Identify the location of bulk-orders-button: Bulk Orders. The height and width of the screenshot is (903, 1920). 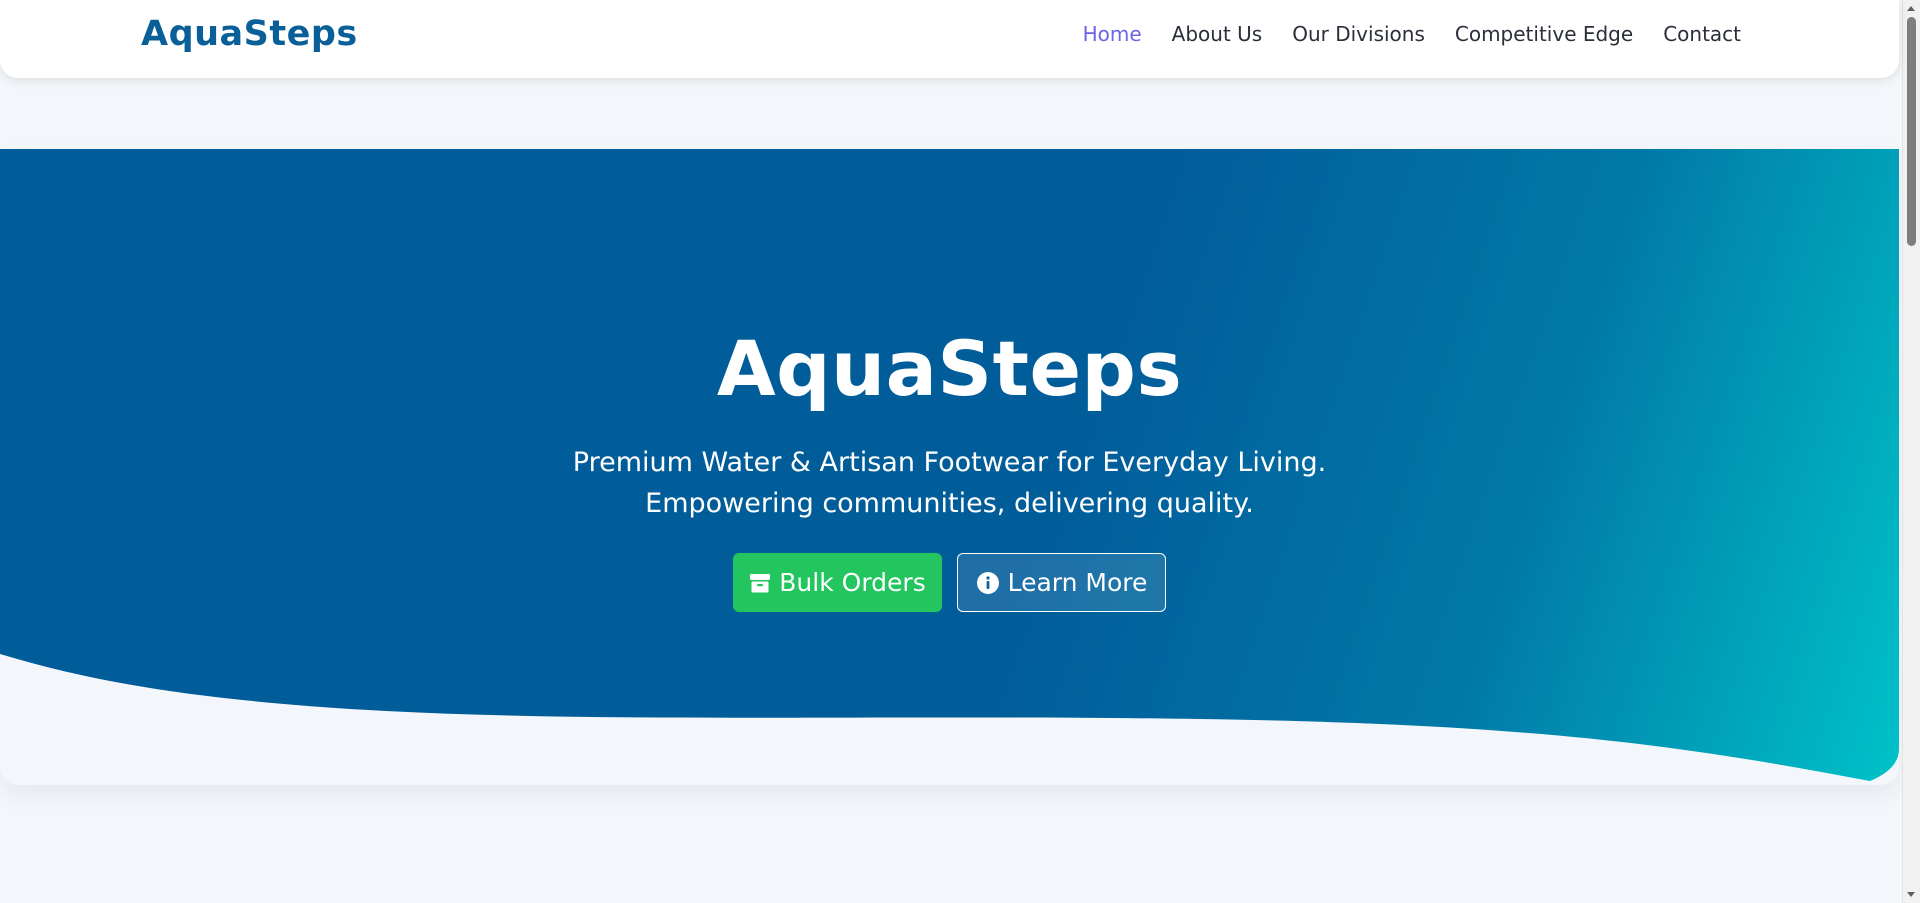
(837, 582).